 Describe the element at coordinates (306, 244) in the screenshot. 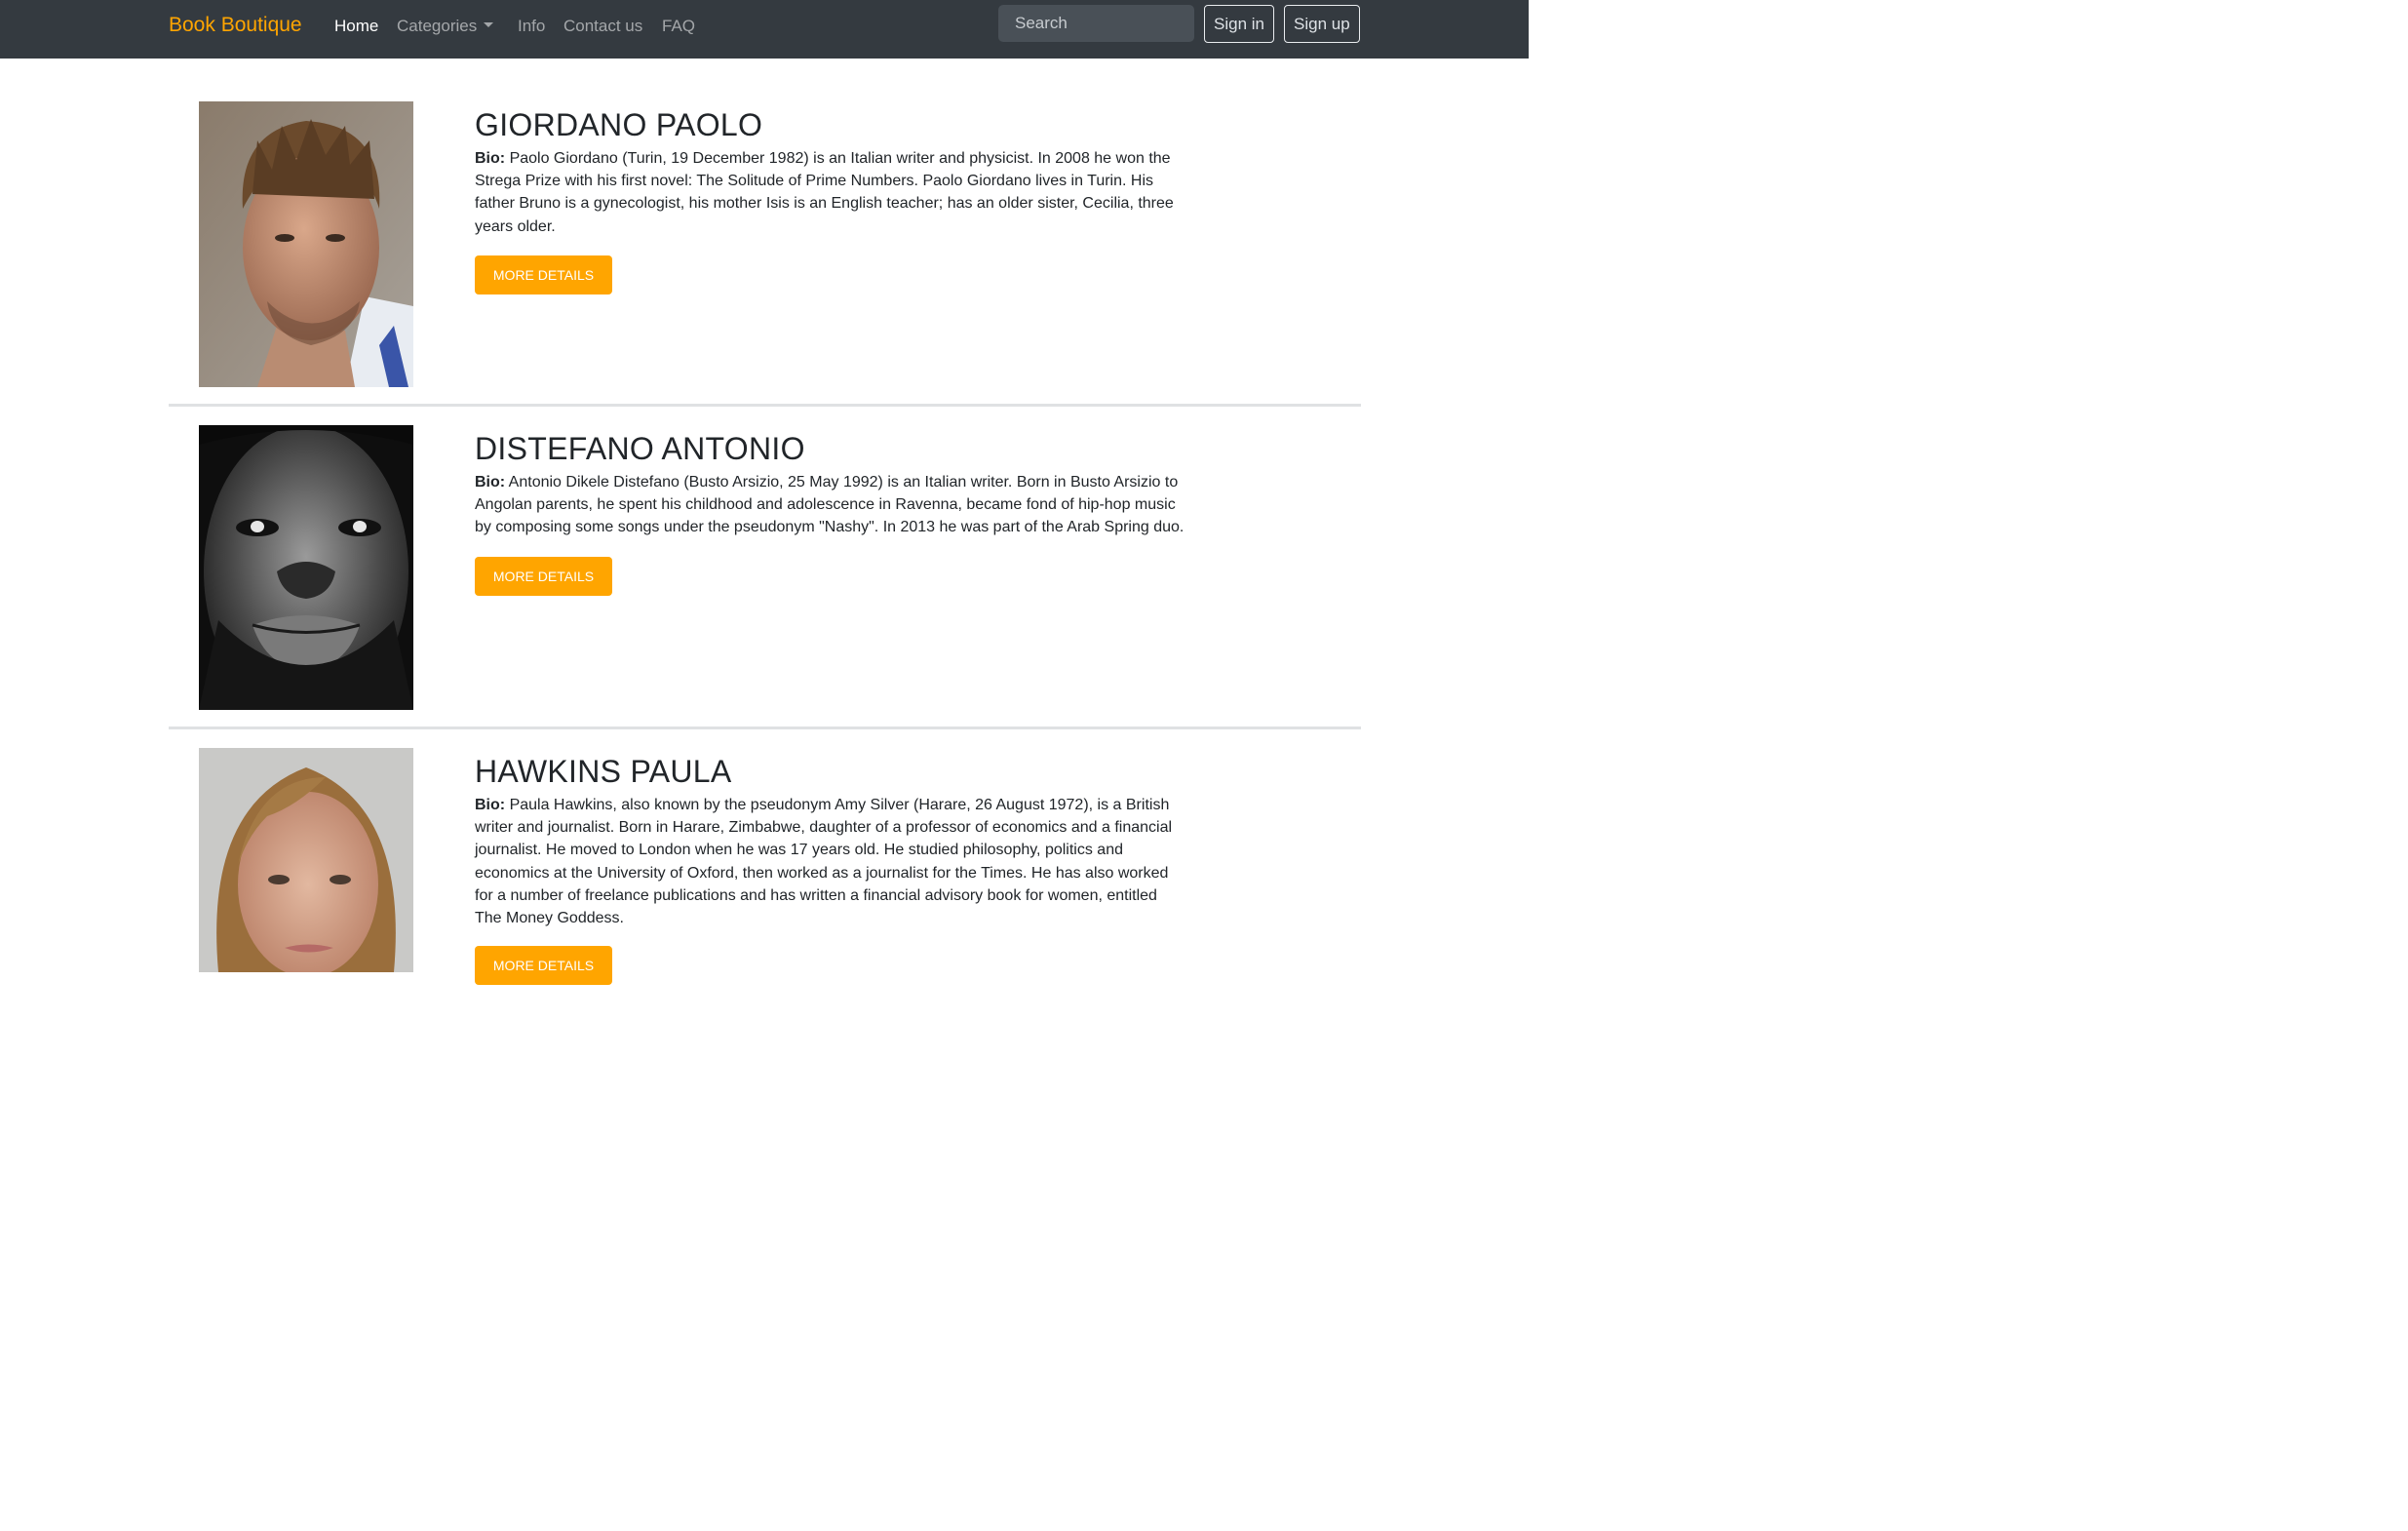

I see `author-photo-giordano` at that location.